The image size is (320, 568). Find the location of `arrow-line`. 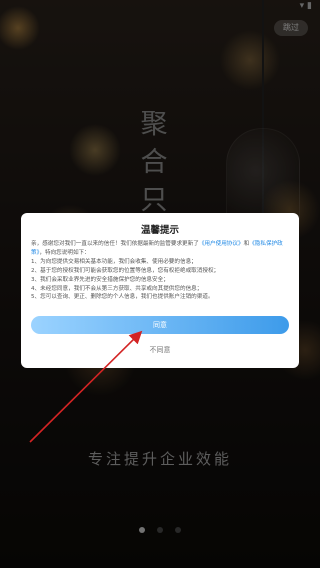

arrow-line is located at coordinates (86, 386).